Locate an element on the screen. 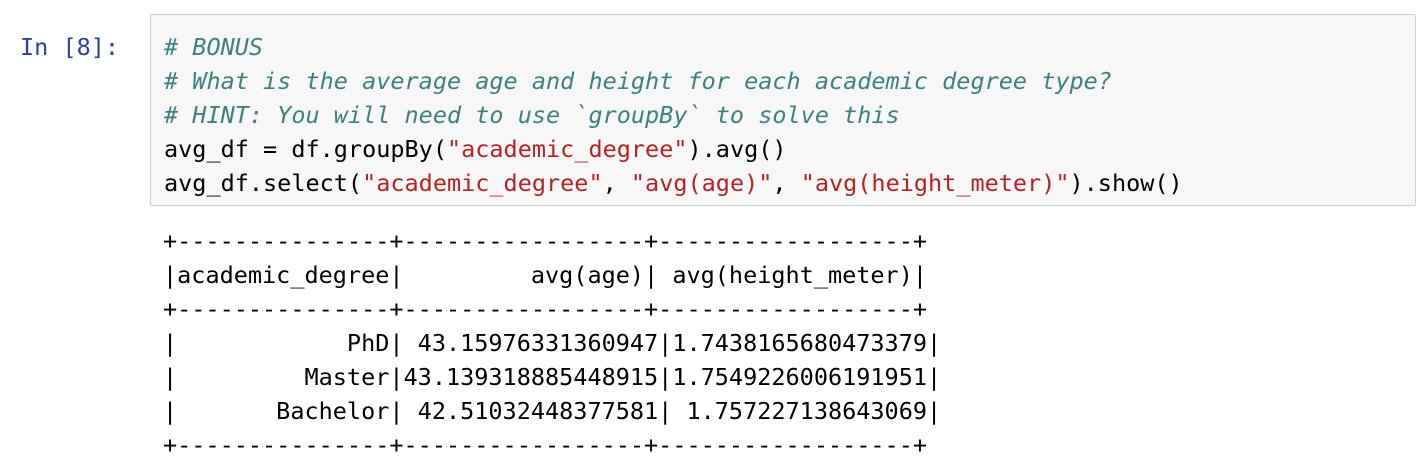 The image size is (1420, 462). code-text: avg_df = df.groupBy( is located at coordinates (305, 149).